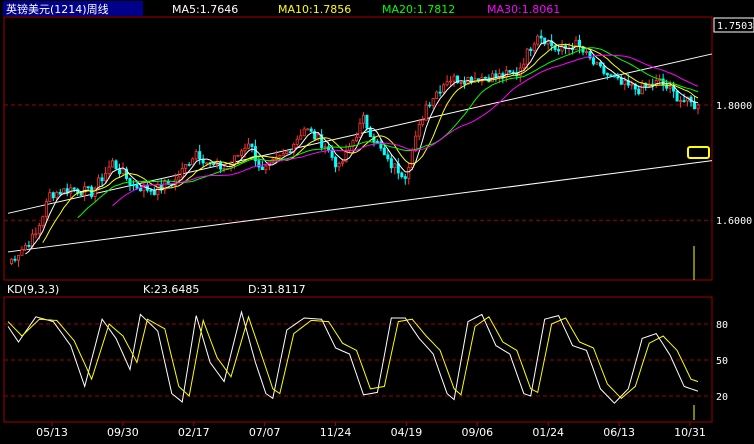  Describe the element at coordinates (548, 432) in the screenshot. I see `x-tick-label: 01/24` at that location.